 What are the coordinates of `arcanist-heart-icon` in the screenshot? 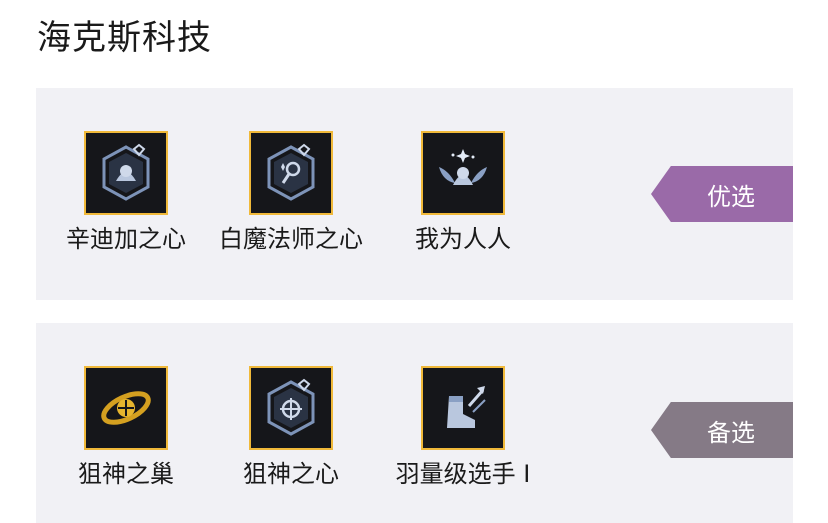 It's located at (291, 173).